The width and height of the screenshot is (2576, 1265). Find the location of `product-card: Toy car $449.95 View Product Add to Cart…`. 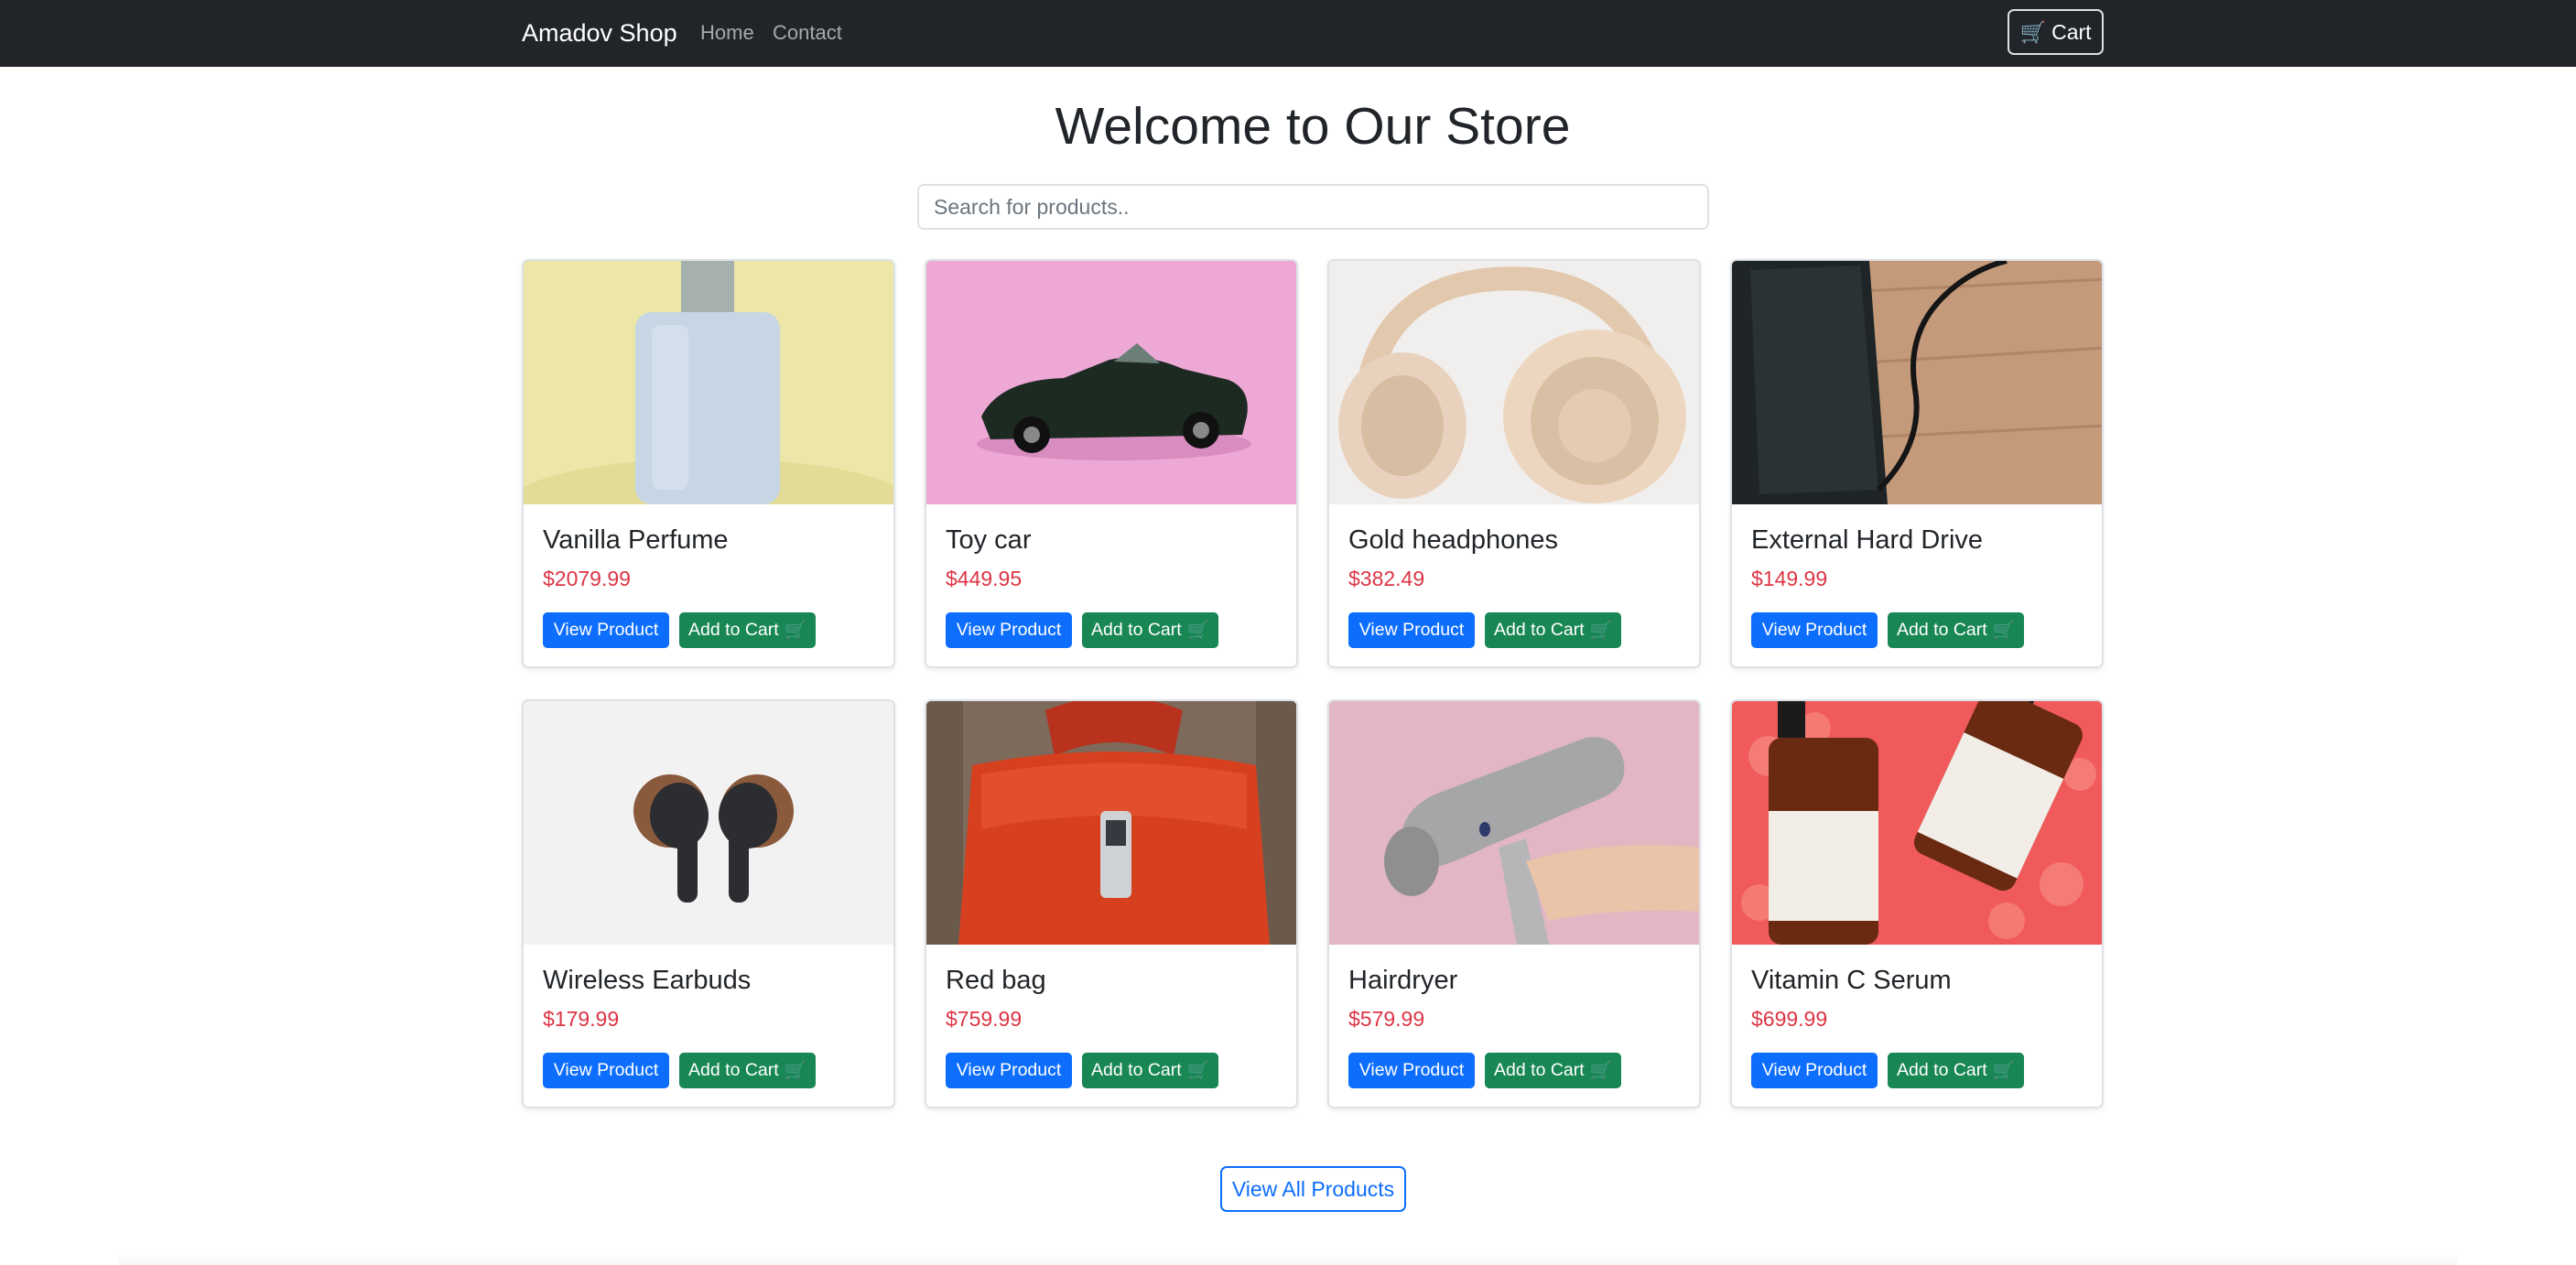

product-card: Toy car $449.95 View Product Add to Cart… is located at coordinates (1111, 463).